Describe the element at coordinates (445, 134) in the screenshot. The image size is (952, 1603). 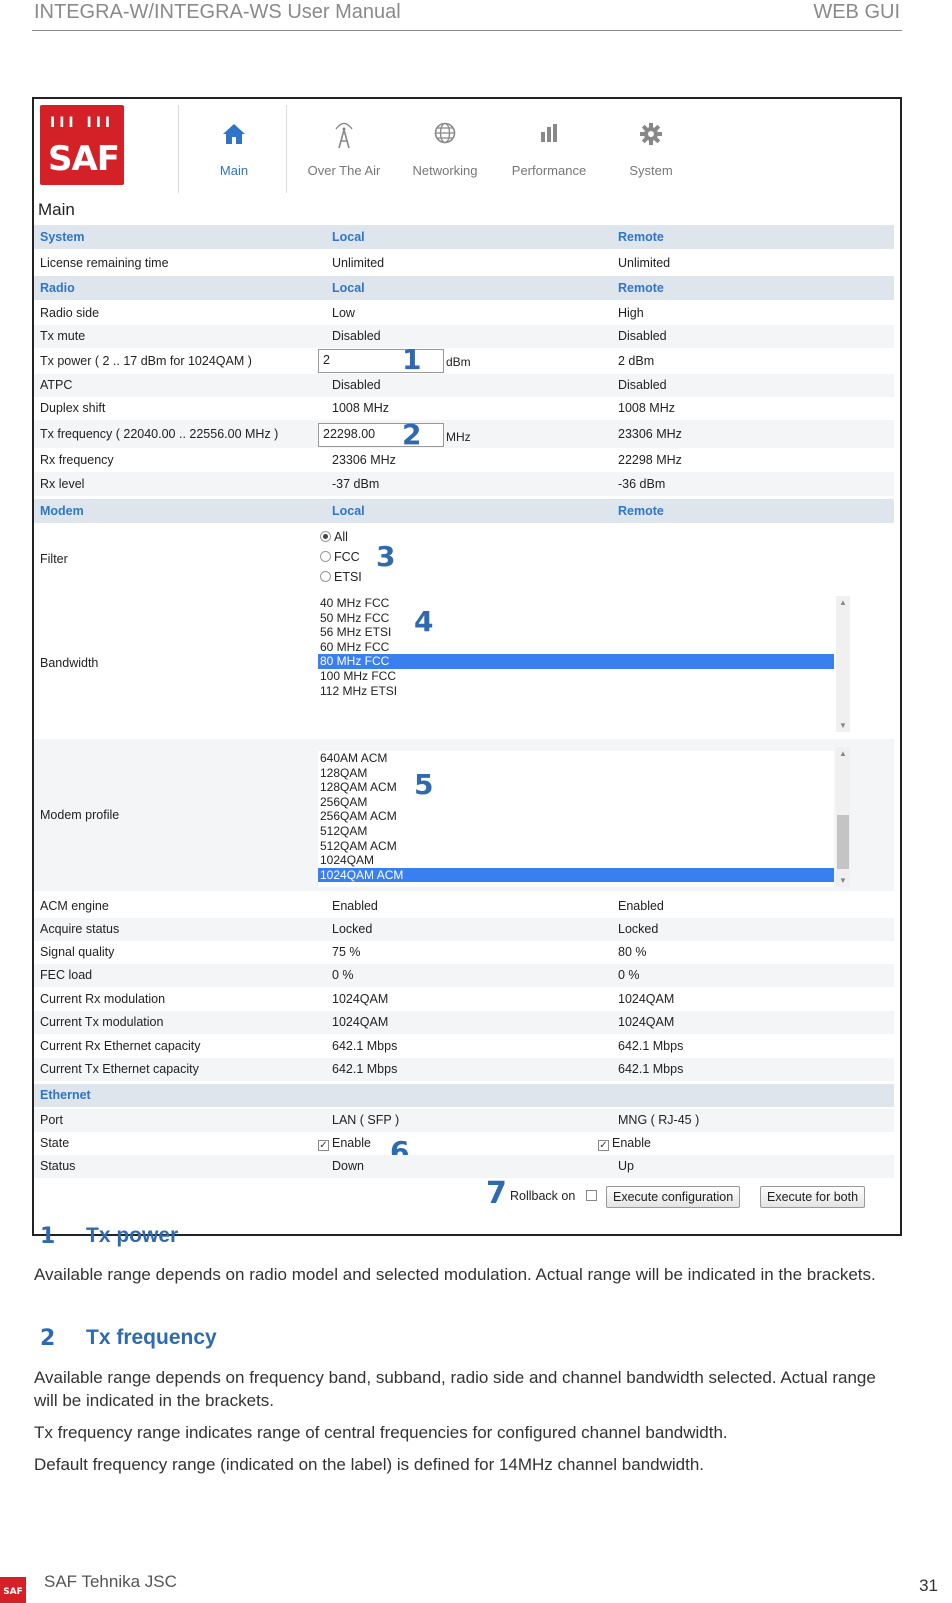
I see `globe-icon` at that location.